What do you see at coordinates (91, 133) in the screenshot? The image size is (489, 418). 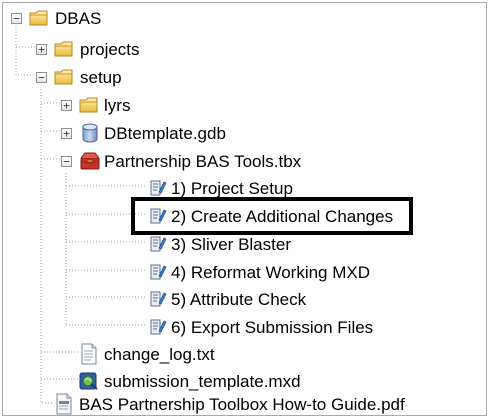 I see `geodatabase-icon` at bounding box center [91, 133].